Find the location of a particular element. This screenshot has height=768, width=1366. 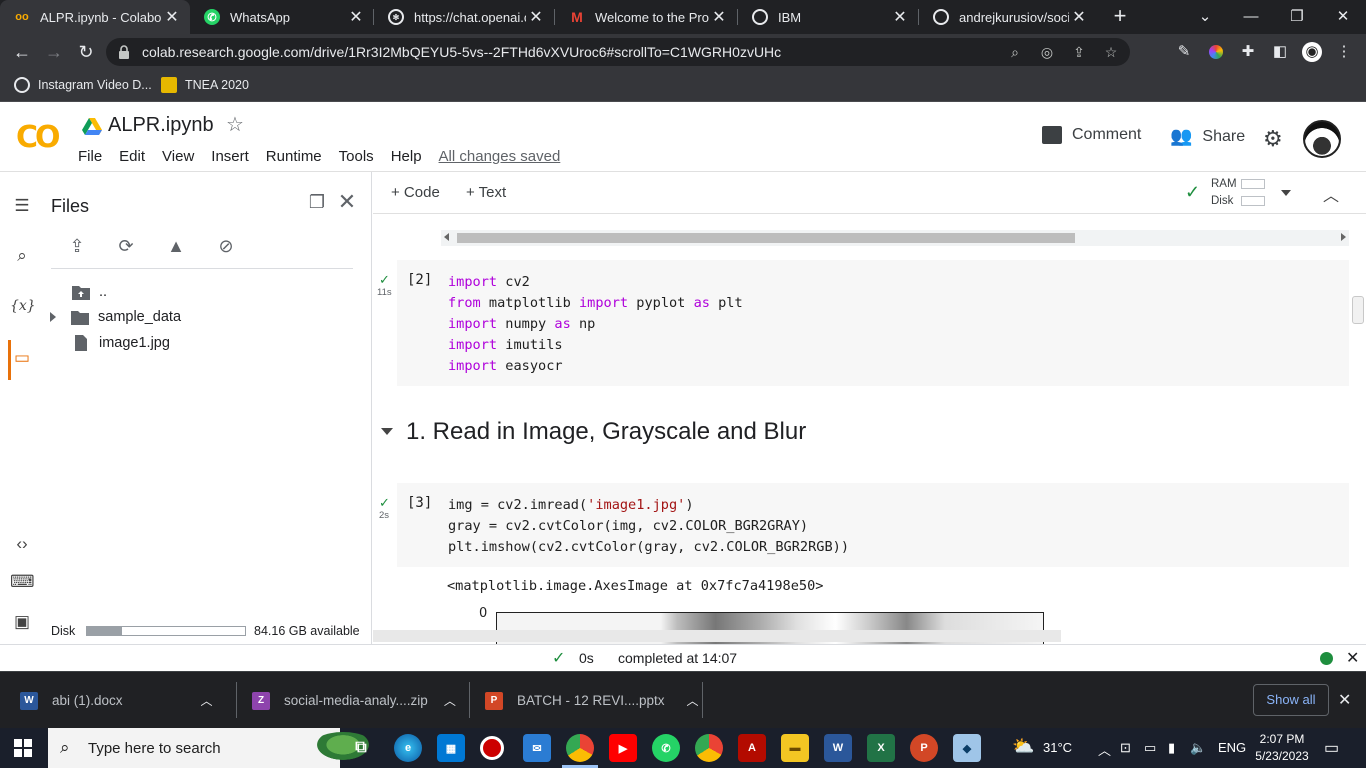

search-icon: ⌕ is located at coordinates (22, 256).